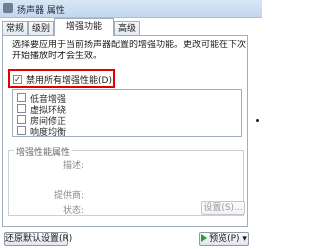  What do you see at coordinates (257, 120) in the screenshot?
I see `cursor-dot` at bounding box center [257, 120].